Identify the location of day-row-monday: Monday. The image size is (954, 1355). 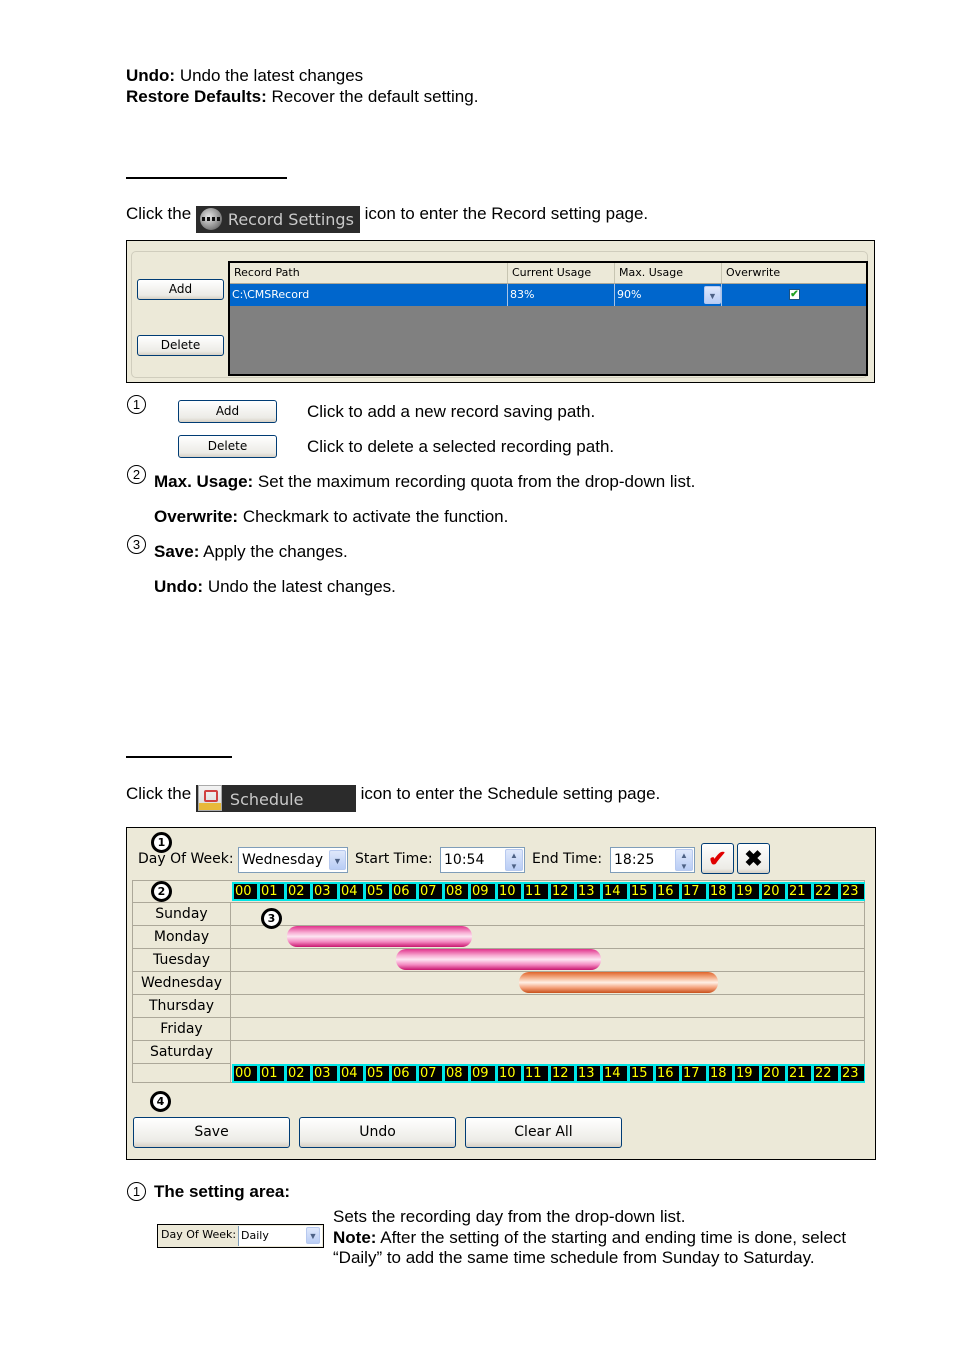
(498, 936).